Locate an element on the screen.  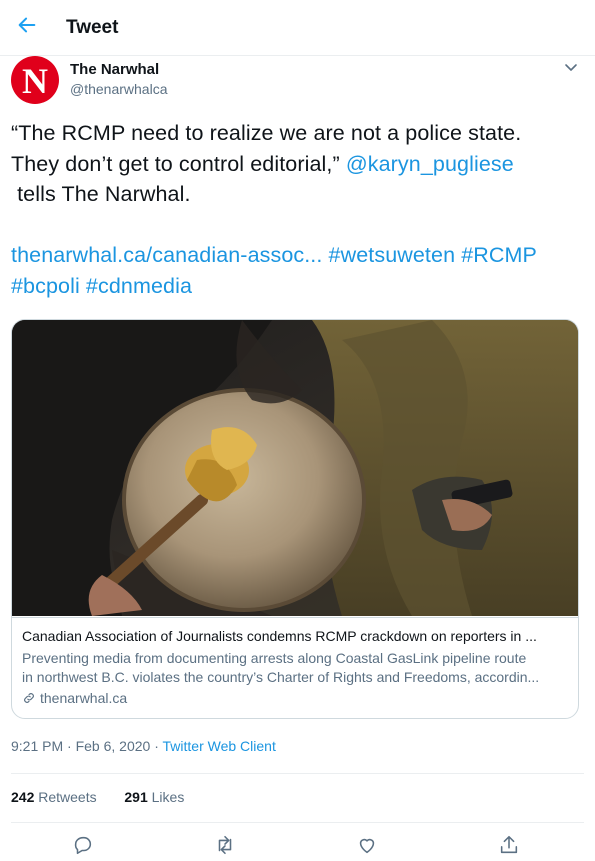
avatar: N is located at coordinates (35, 80).